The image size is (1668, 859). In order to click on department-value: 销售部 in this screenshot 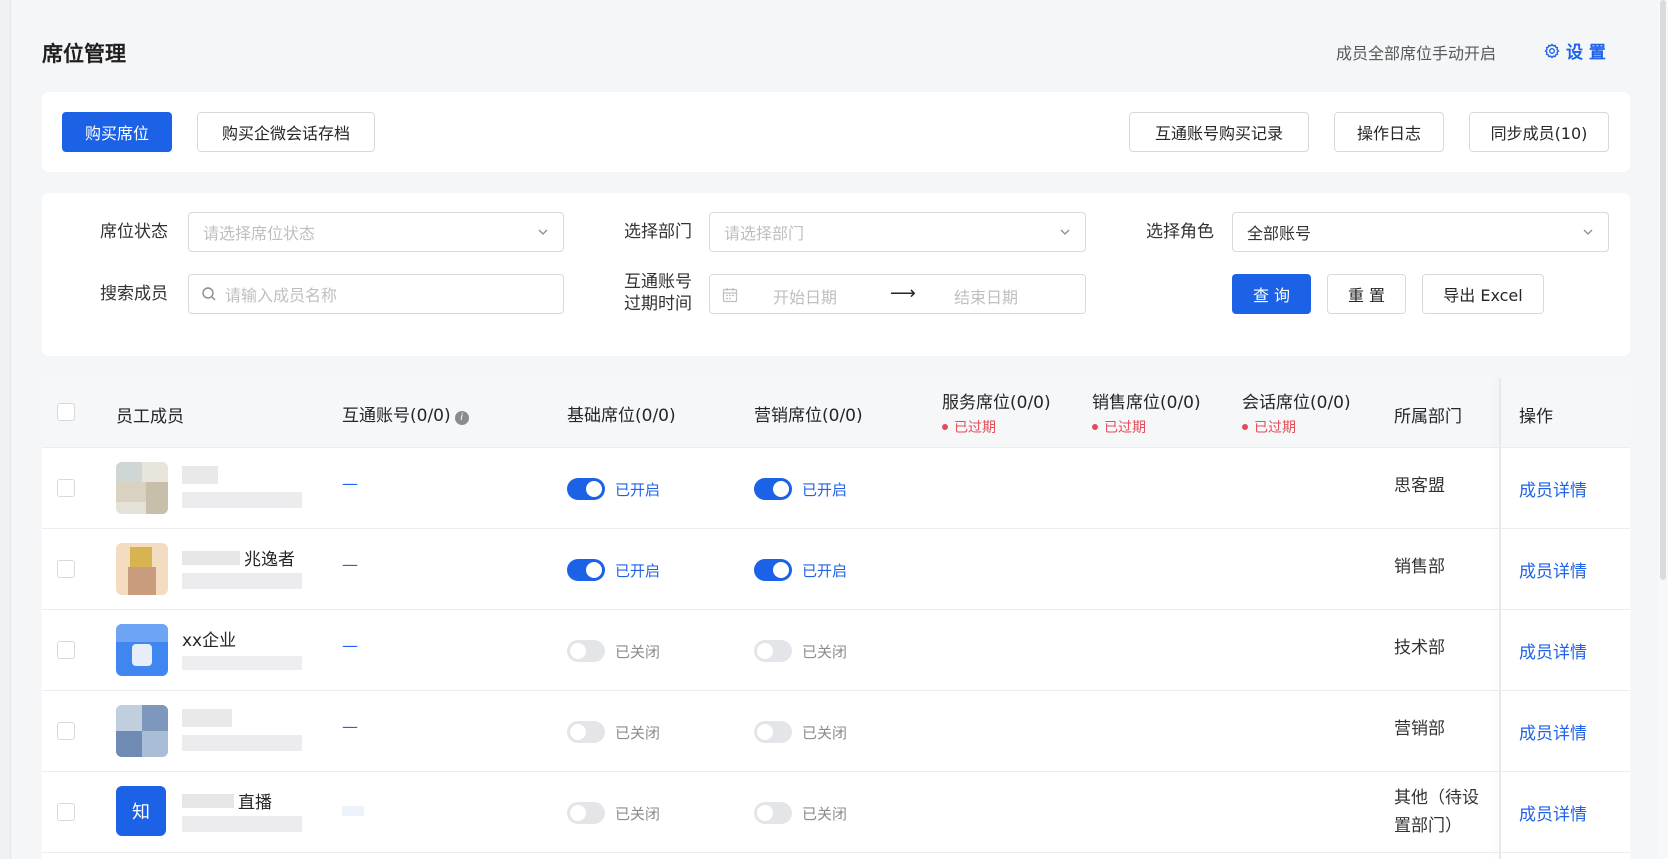, I will do `click(1419, 567)`.